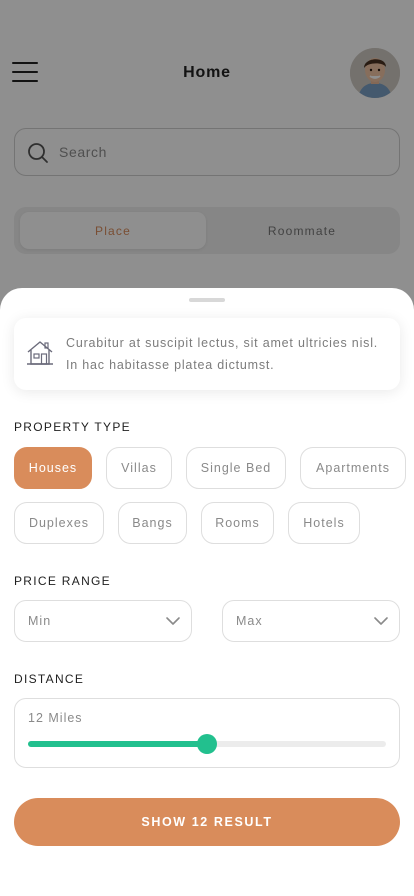  I want to click on chip-single-bed: Single Bed, so click(236, 468).